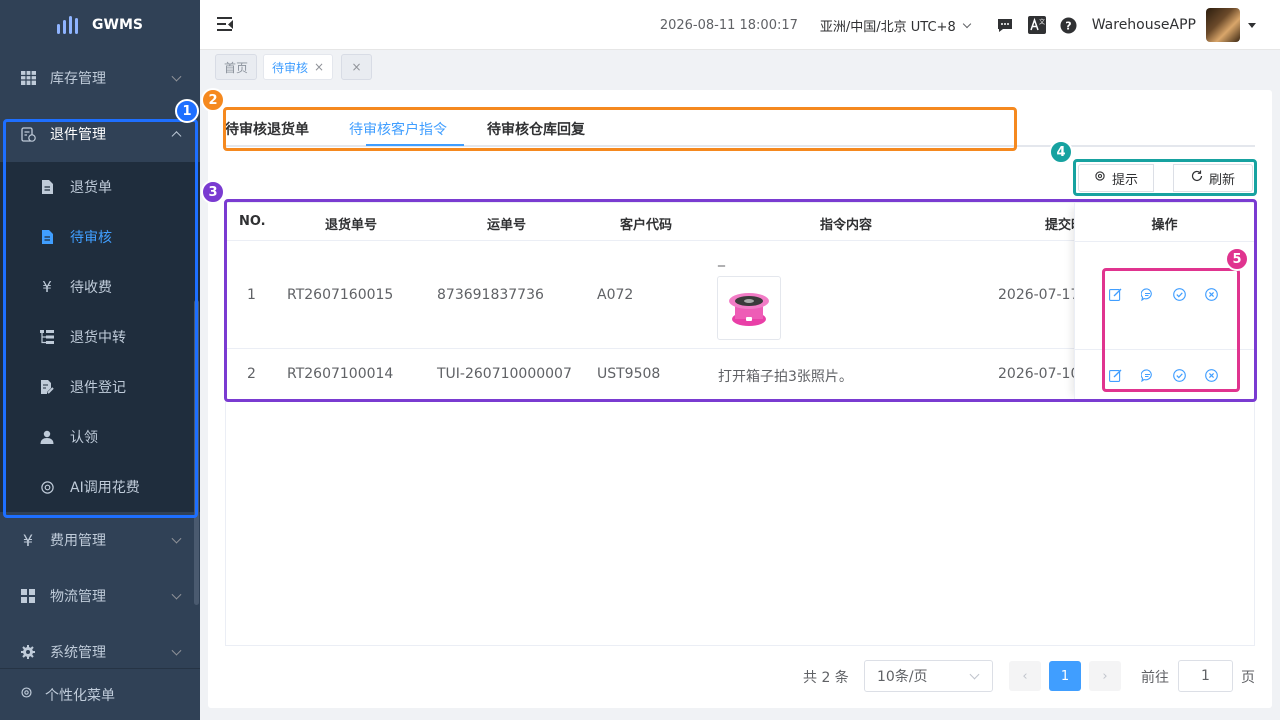 The image size is (1280, 720). What do you see at coordinates (1100, 178) in the screenshot?
I see `gear-icon` at bounding box center [1100, 178].